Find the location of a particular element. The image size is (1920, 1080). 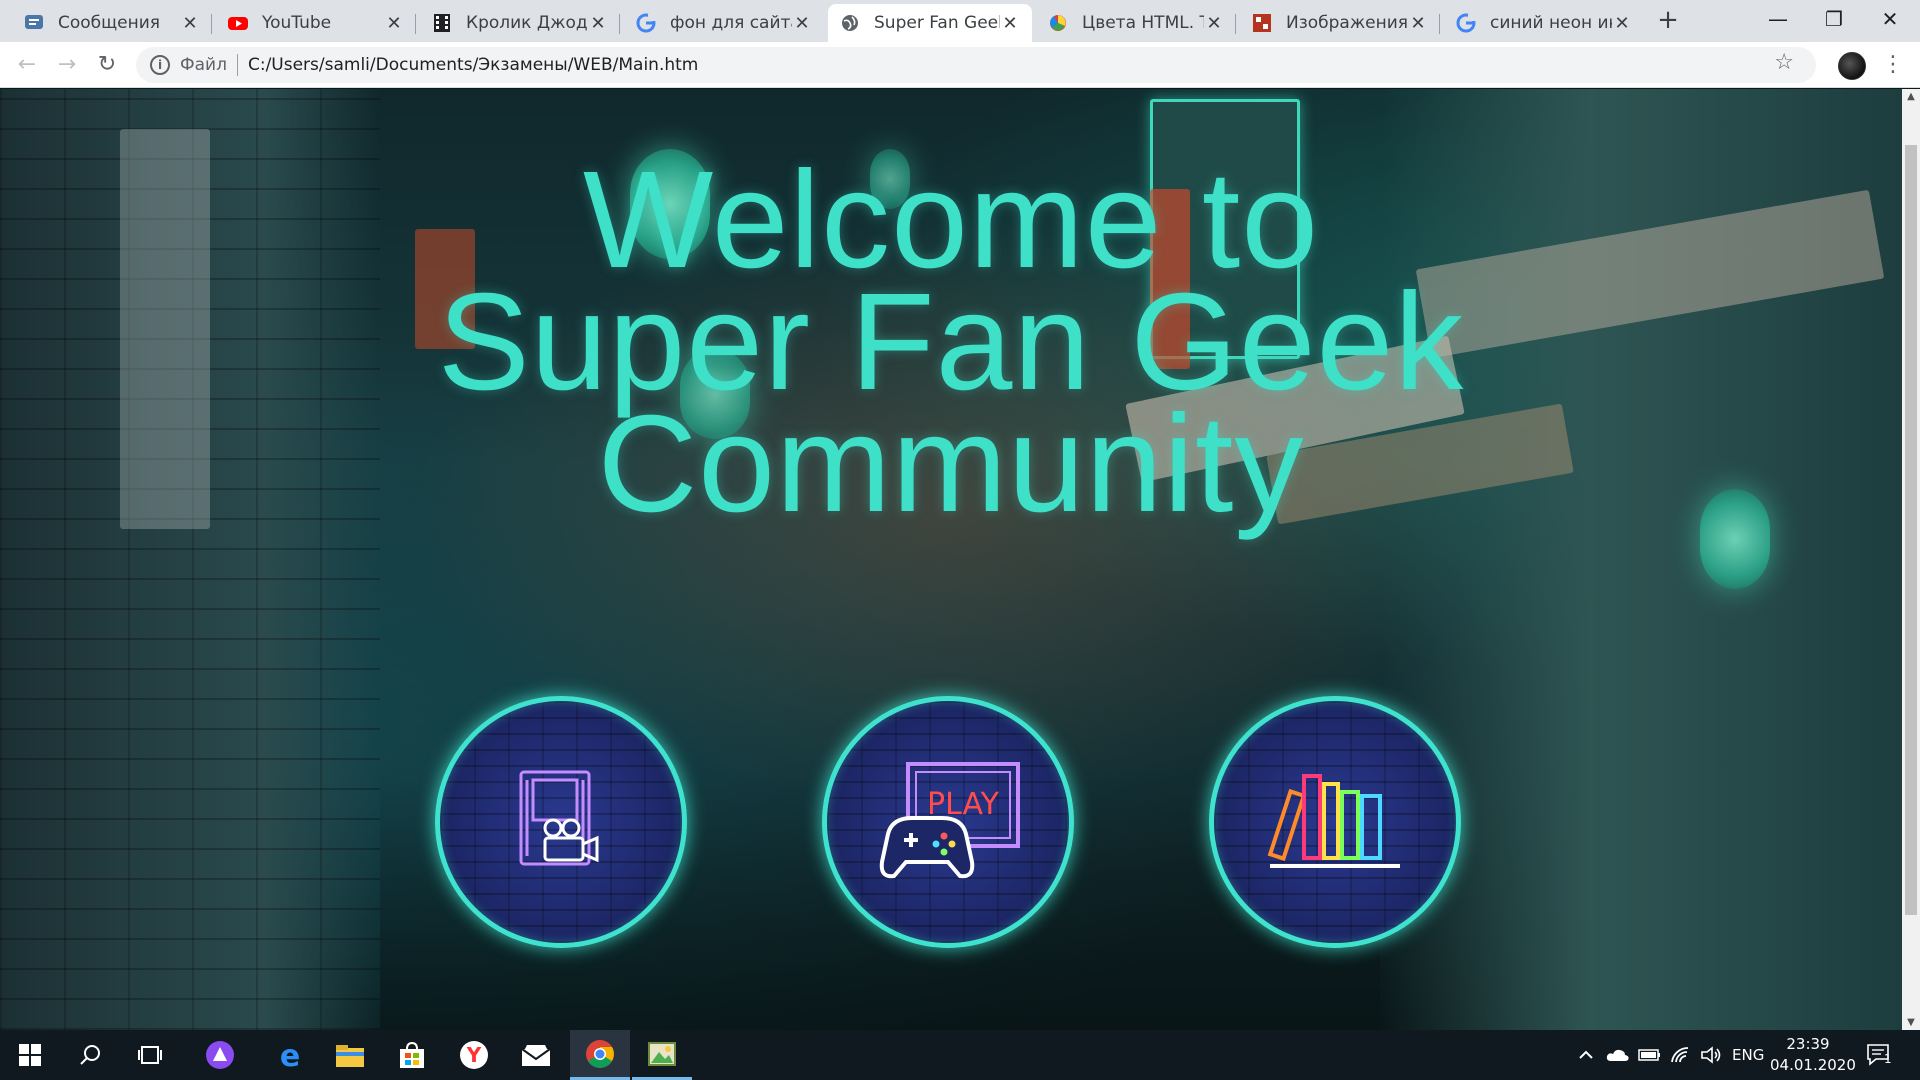

headline-line-2: Super Fan Geek is located at coordinates (951, 342).